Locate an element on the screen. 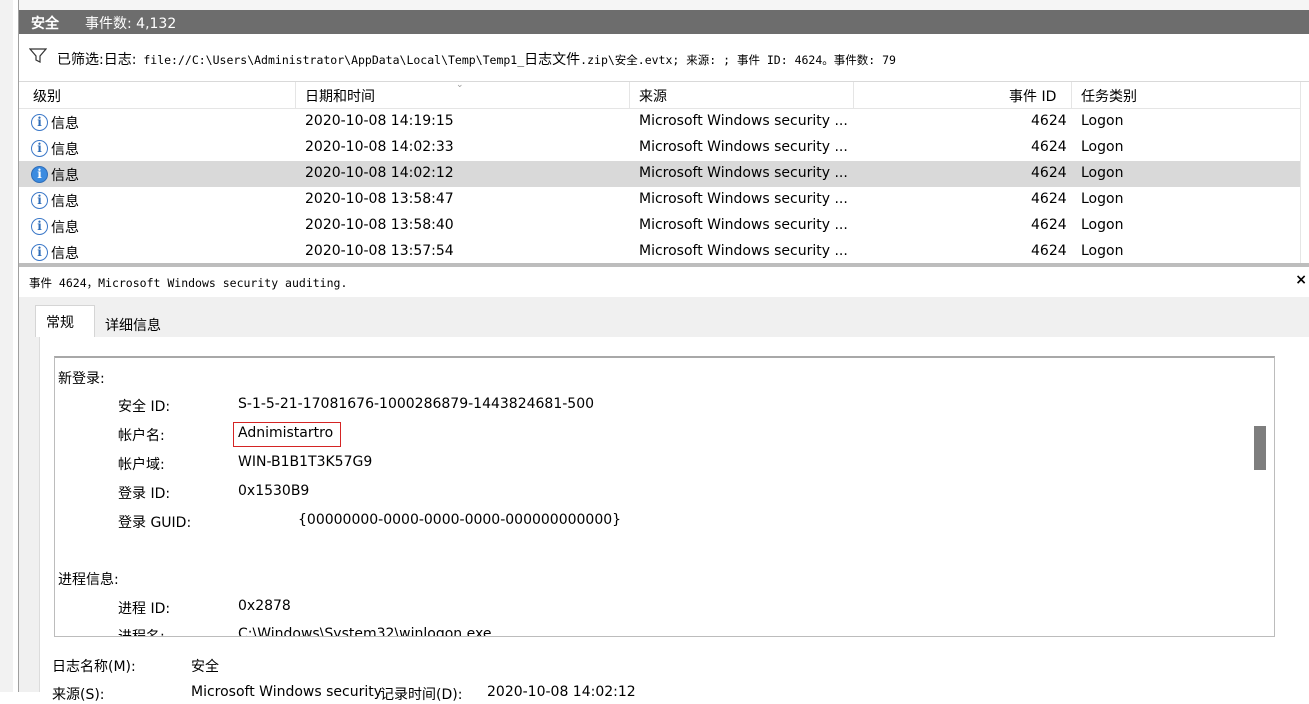 Image resolution: width=1309 pixels, height=704 pixels. row-datetime: 2020-10-08 14:19:15 is located at coordinates (379, 121).